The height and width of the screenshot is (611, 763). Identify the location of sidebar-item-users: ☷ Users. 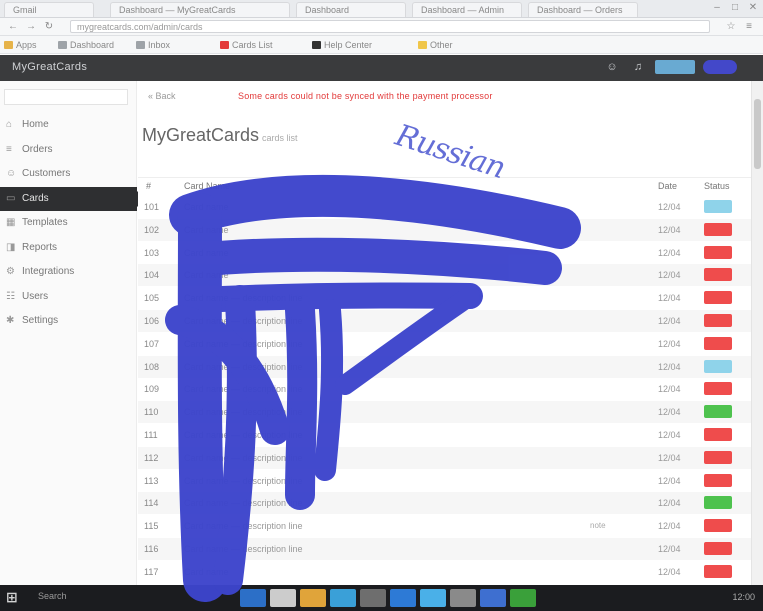
(68, 297).